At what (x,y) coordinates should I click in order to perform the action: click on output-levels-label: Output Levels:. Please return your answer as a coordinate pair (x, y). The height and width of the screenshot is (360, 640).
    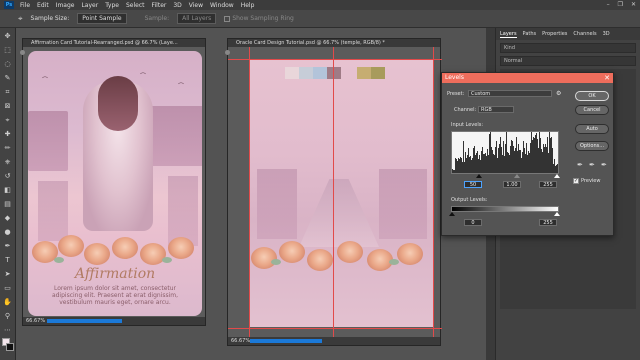
    Looking at the image, I should click on (469, 200).